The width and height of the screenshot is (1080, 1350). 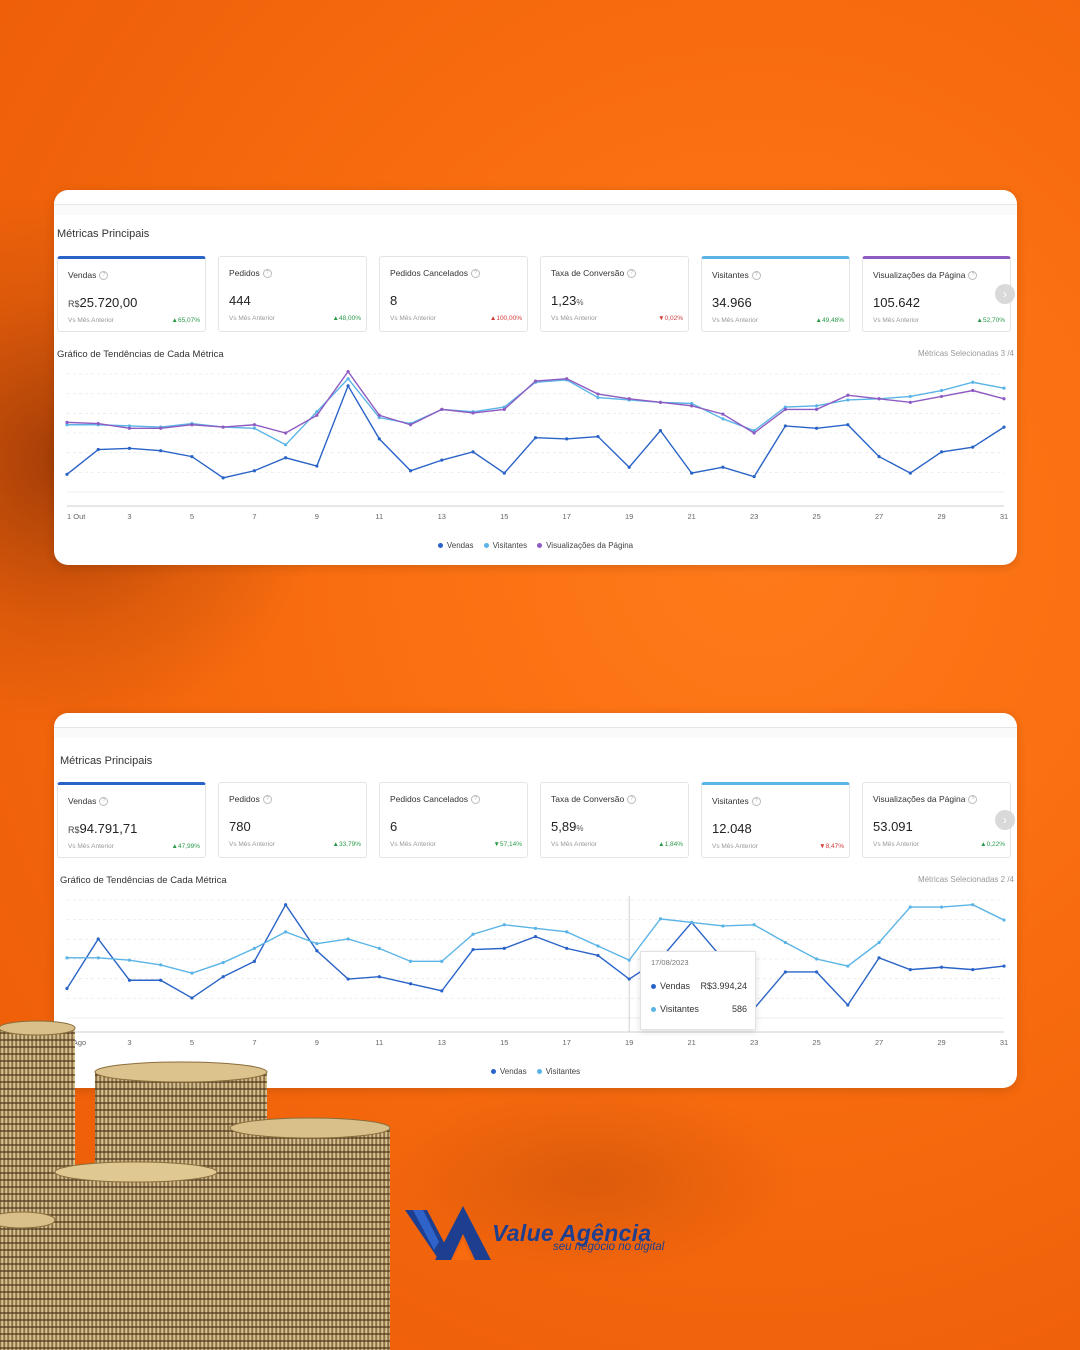 What do you see at coordinates (775, 820) in the screenshot?
I see `metric-card: Visitantes? 12.048 Vs Mês Anterior ▼8,47%` at bounding box center [775, 820].